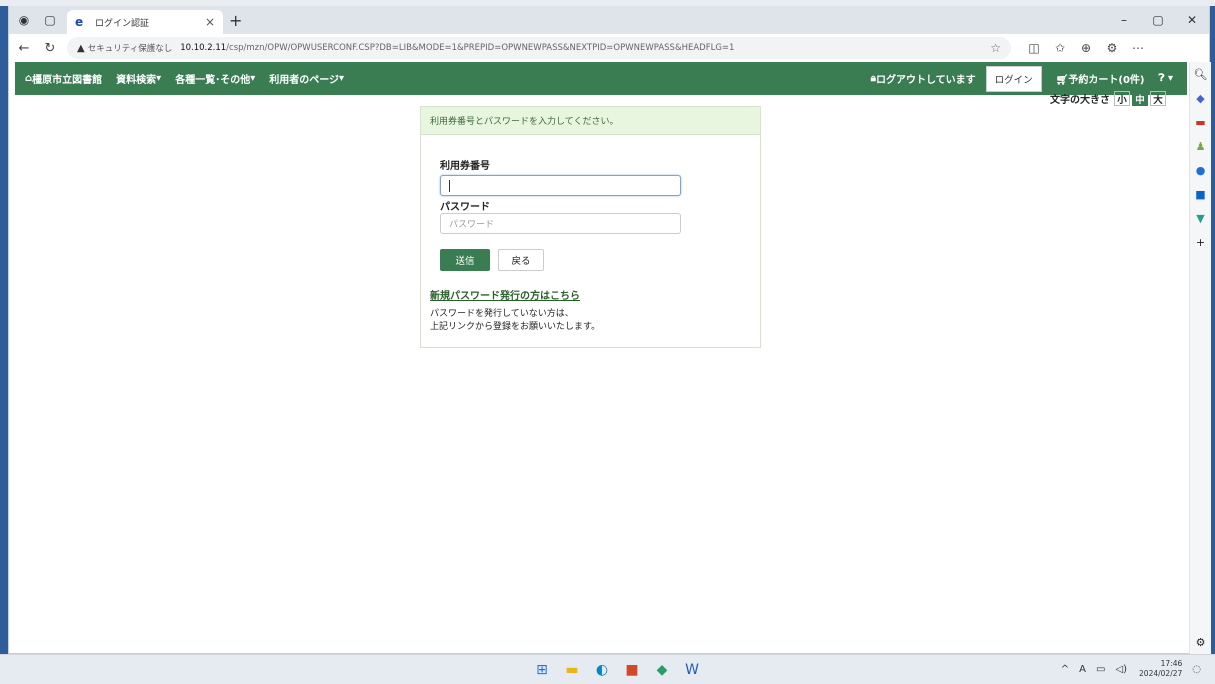 The height and width of the screenshot is (684, 1215). Describe the element at coordinates (1201, 194) in the screenshot. I see `outlook-icon: ■` at that location.